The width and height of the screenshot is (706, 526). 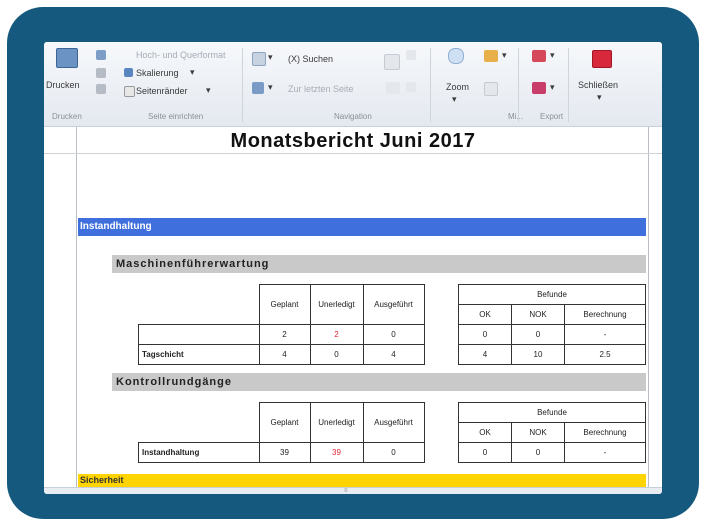 I want to click on first-page-icon, so click(x=392, y=62).